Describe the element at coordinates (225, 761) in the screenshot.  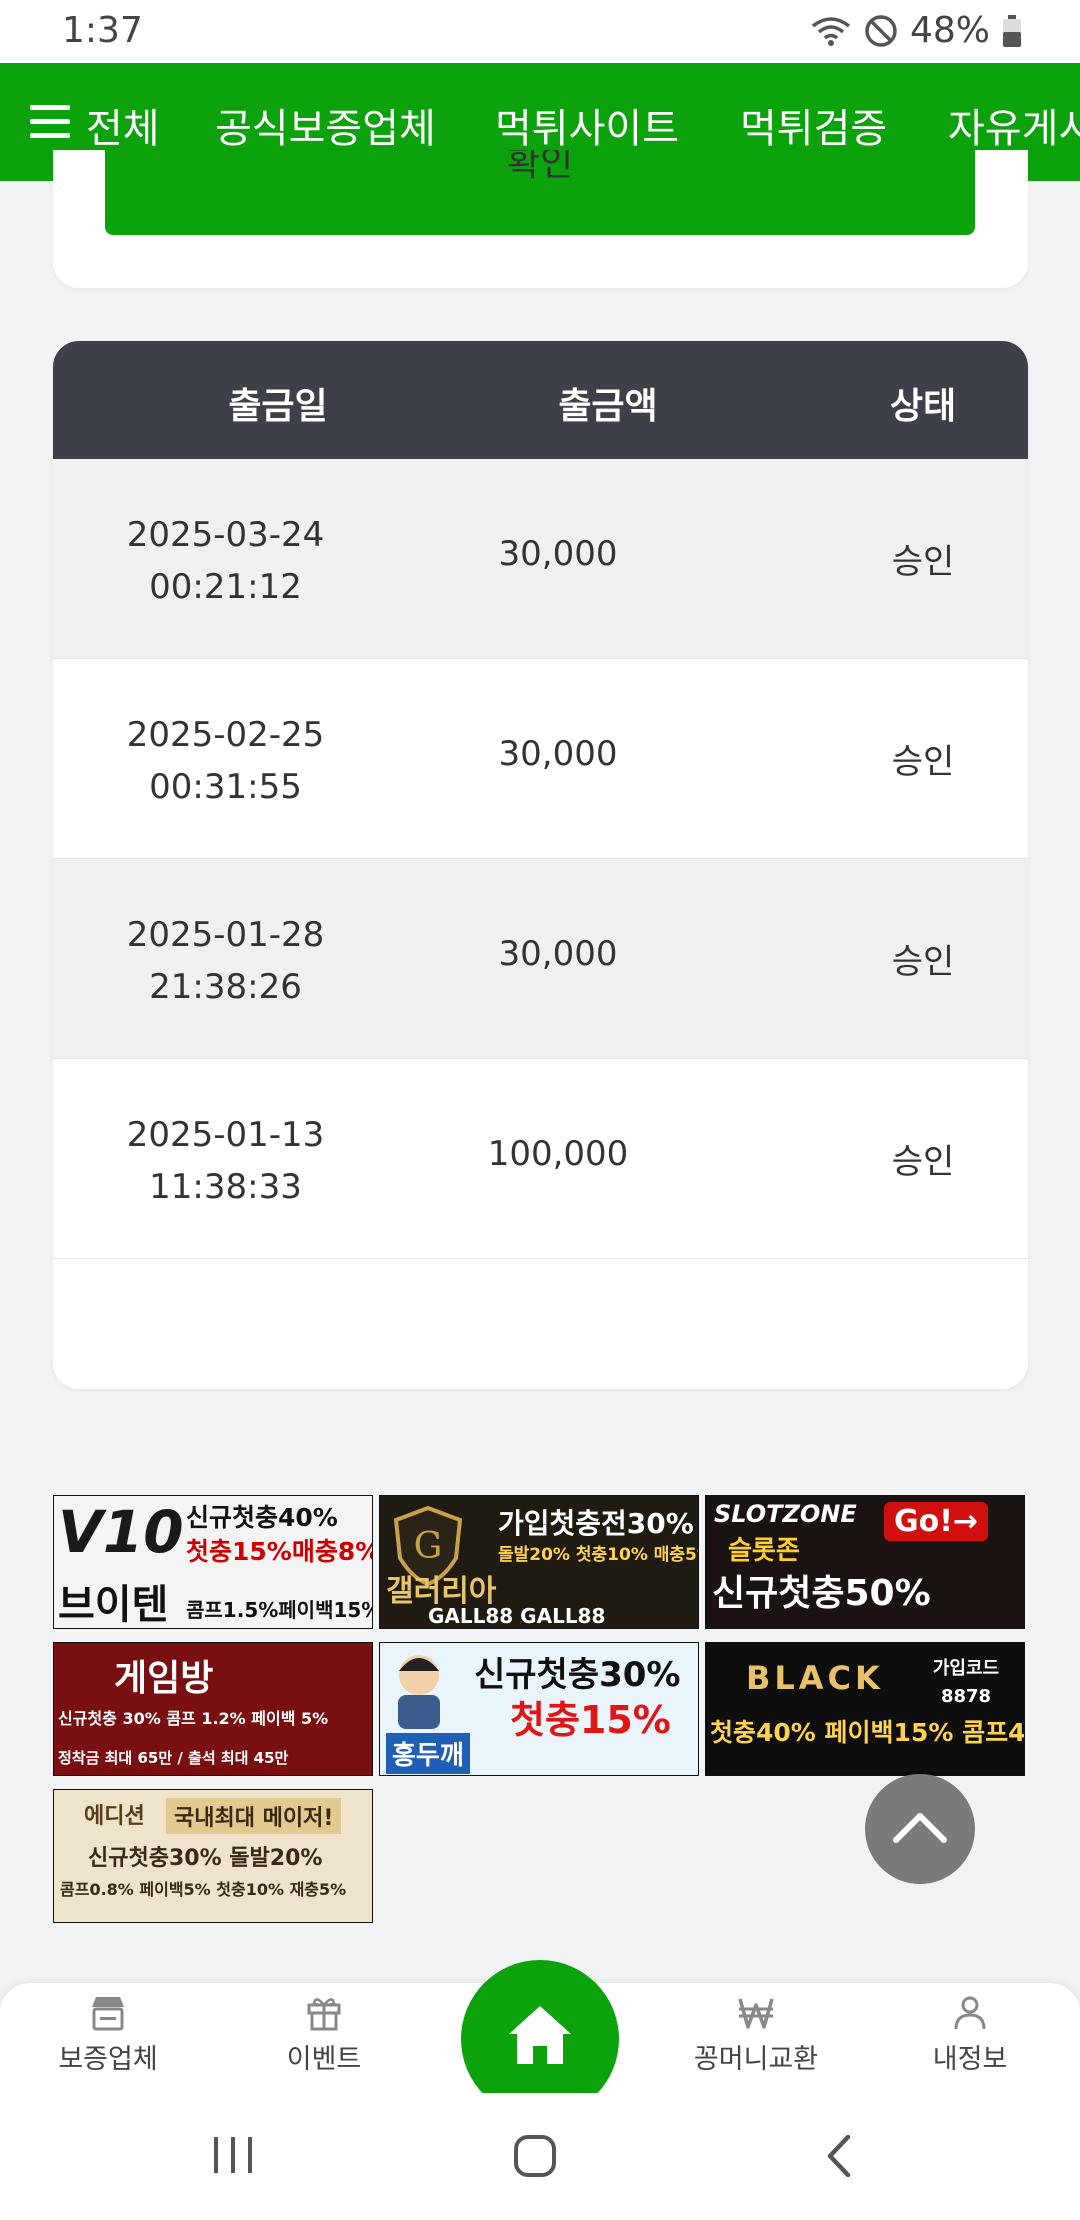
I see `cell-date: 2025-02-25 00:31:55` at that location.